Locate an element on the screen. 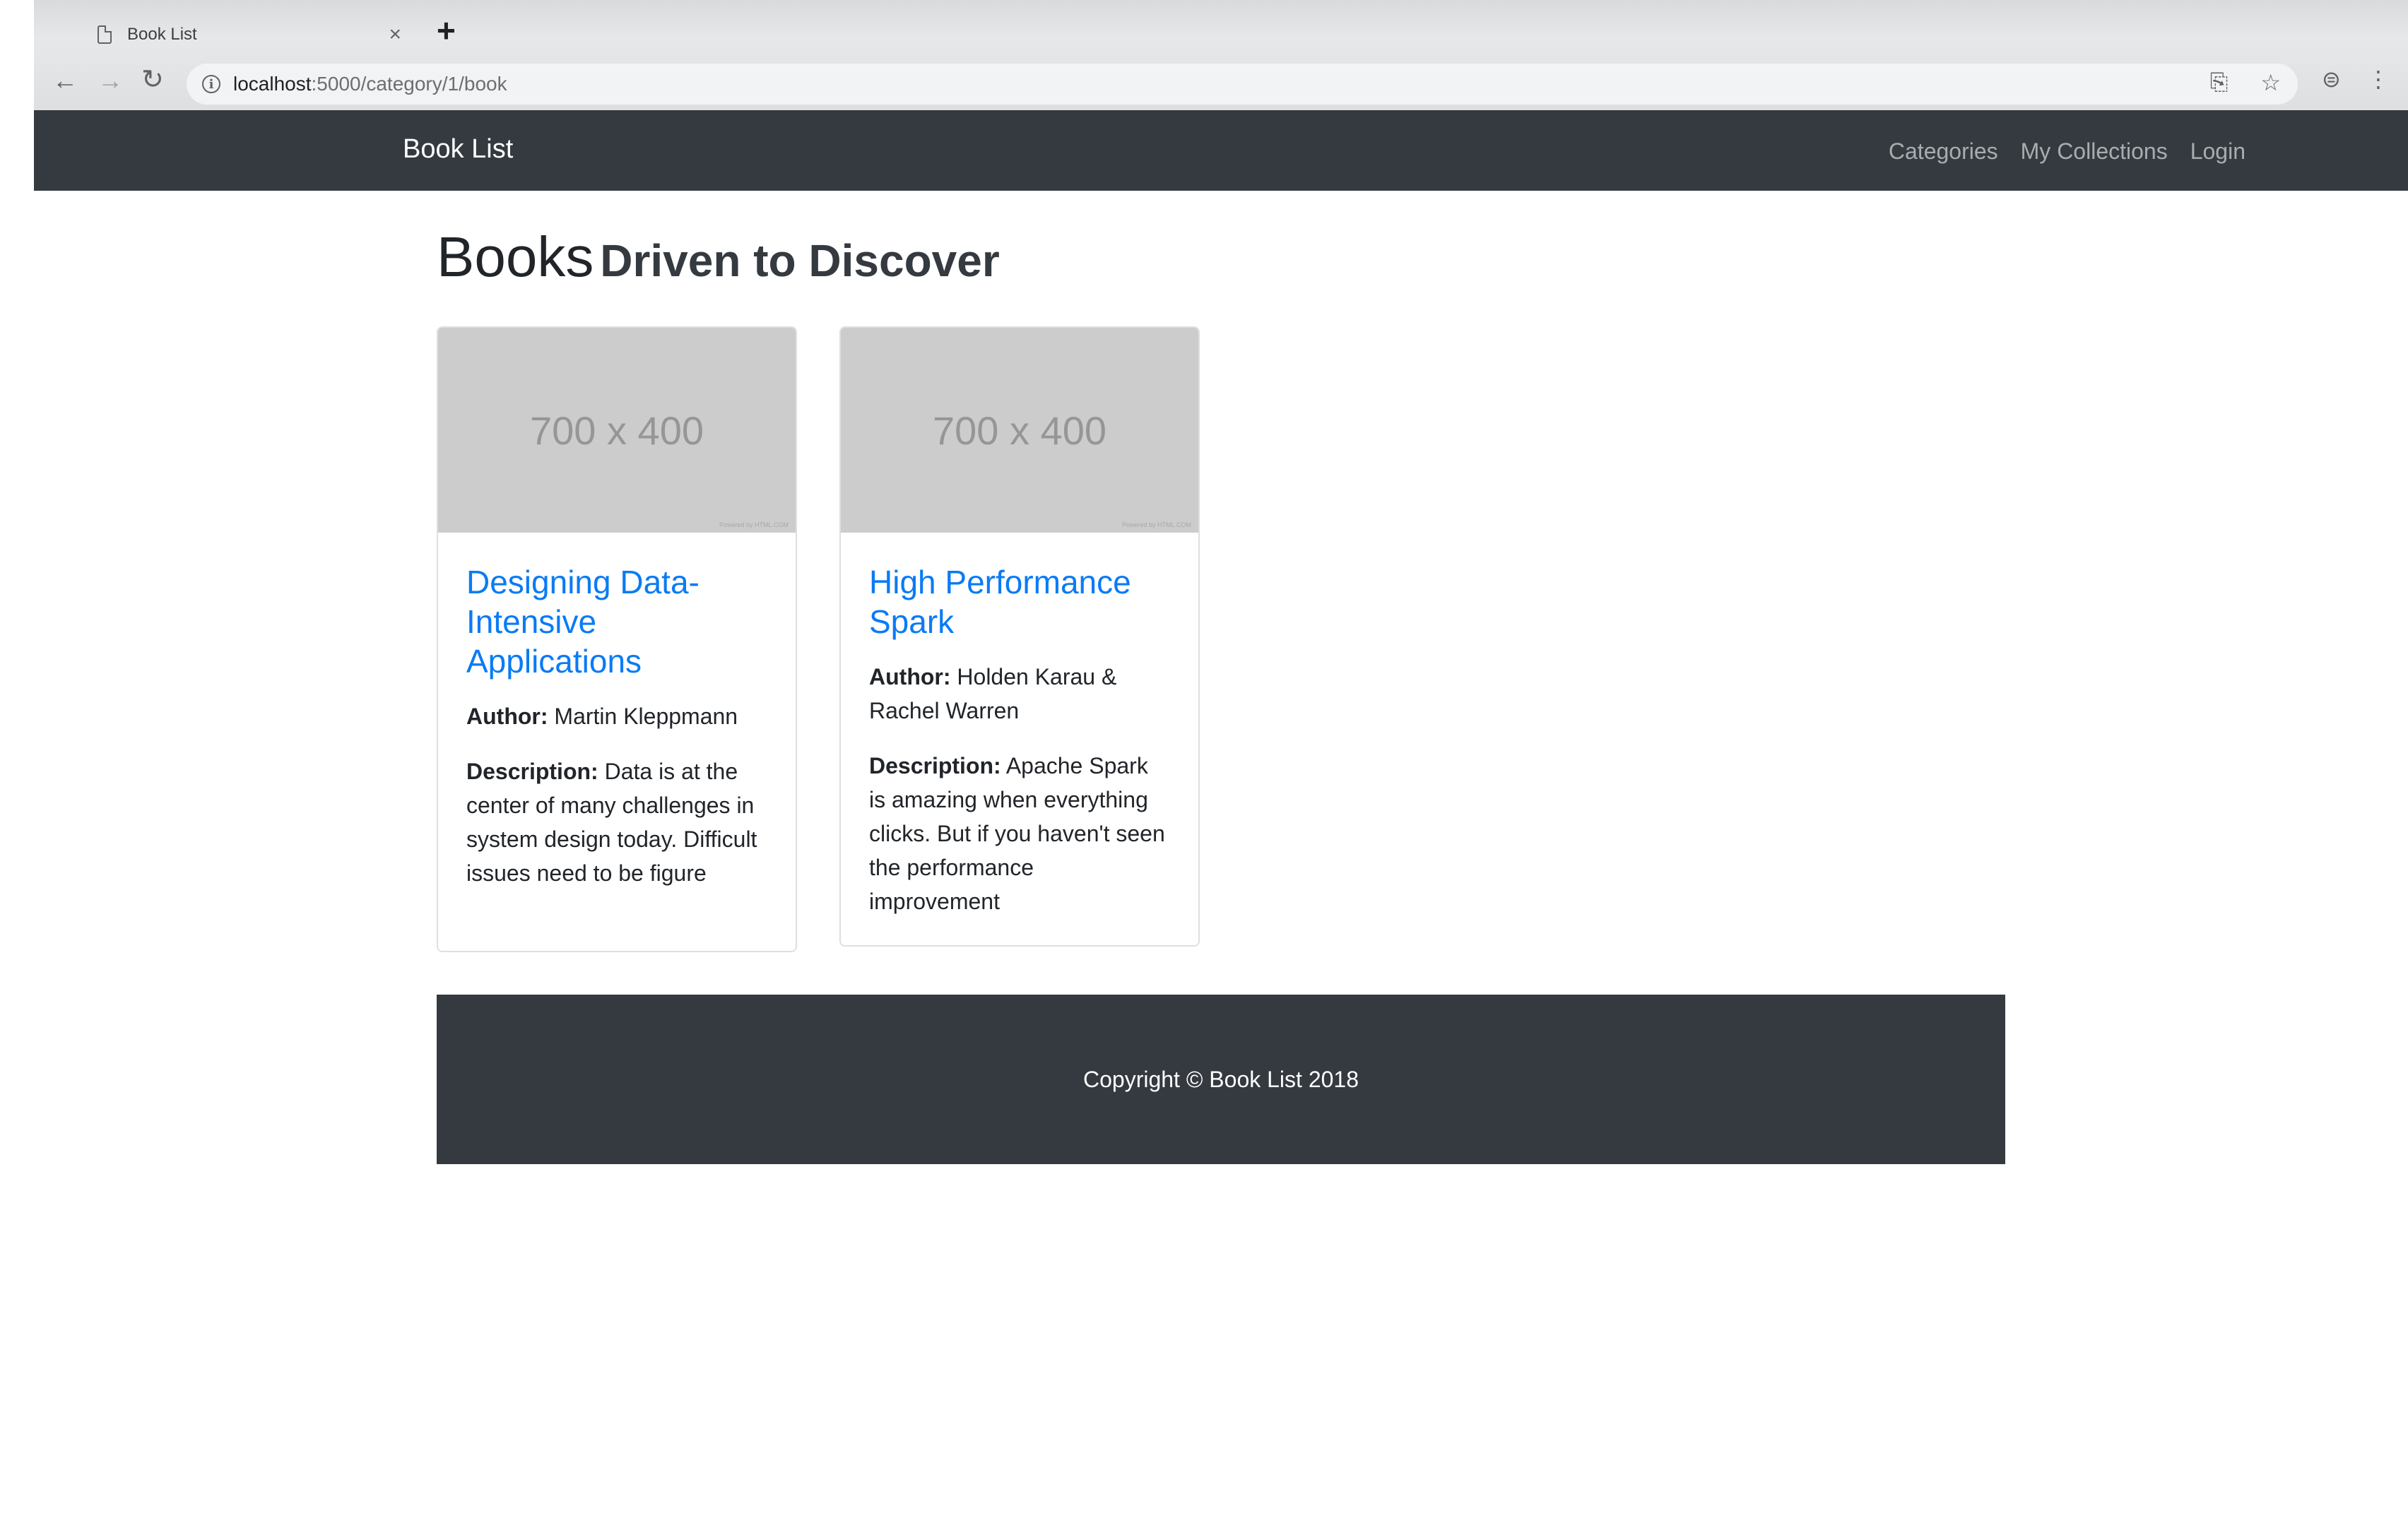 The image size is (2408, 1523). nav-link-categories: Categories is located at coordinates (1943, 151).